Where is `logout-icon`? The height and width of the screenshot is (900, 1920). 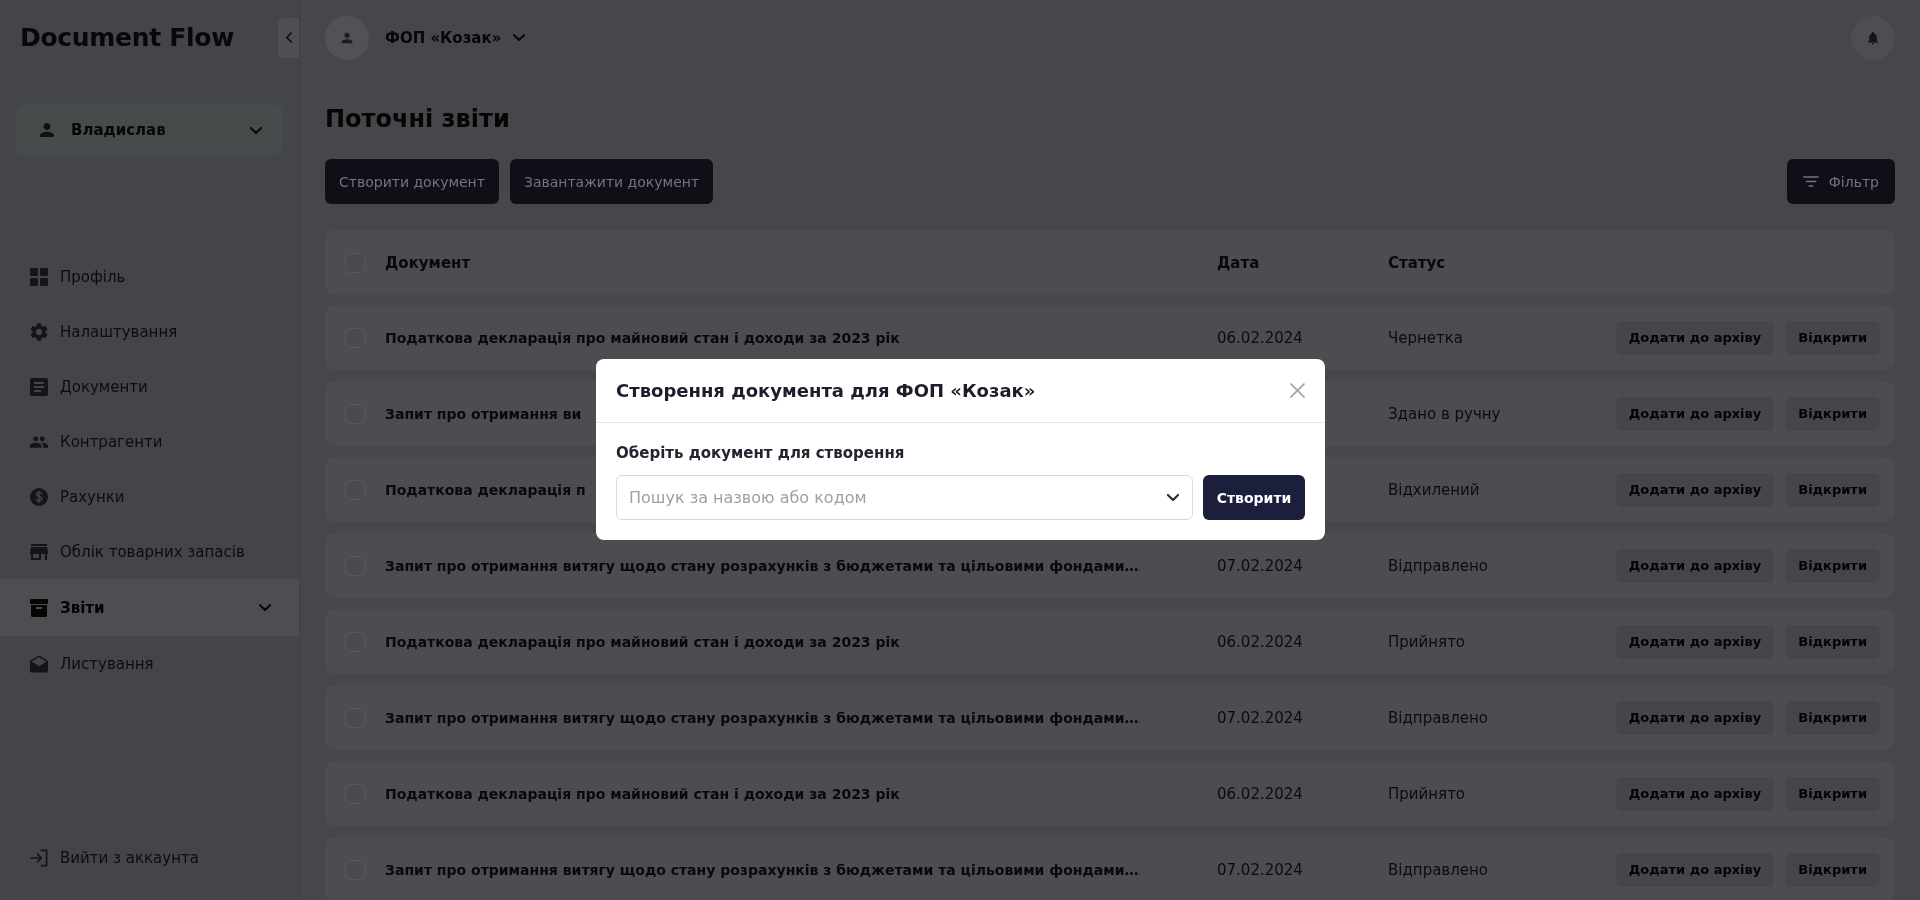 logout-icon is located at coordinates (39, 857).